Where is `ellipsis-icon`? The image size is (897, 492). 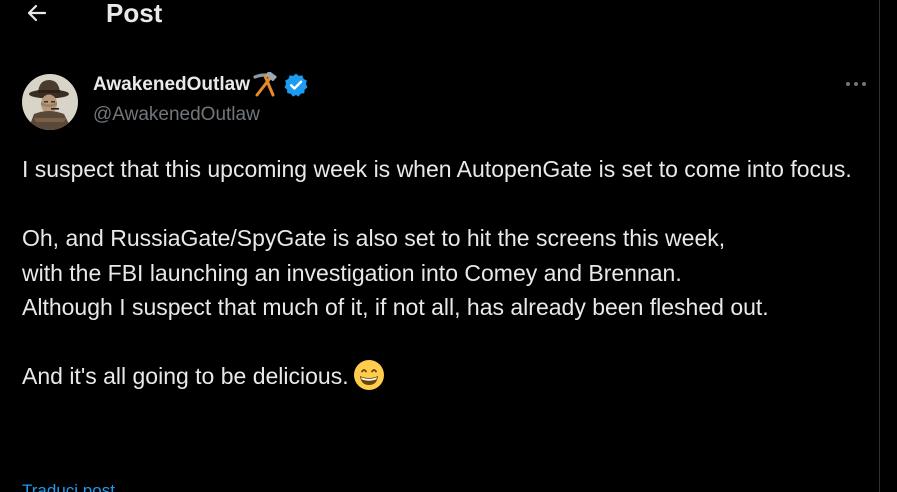 ellipsis-icon is located at coordinates (856, 84).